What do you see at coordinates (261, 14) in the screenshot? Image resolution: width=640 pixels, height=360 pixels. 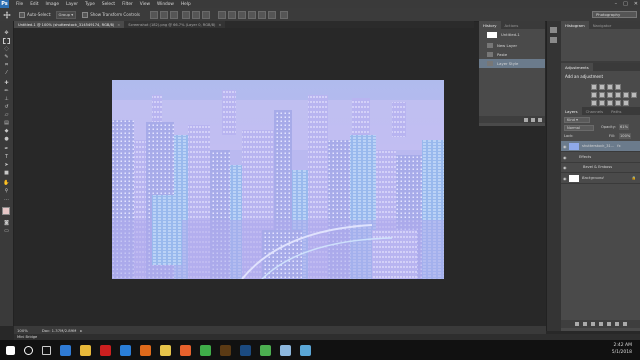 I see `distribute-center-icon` at bounding box center [261, 14].